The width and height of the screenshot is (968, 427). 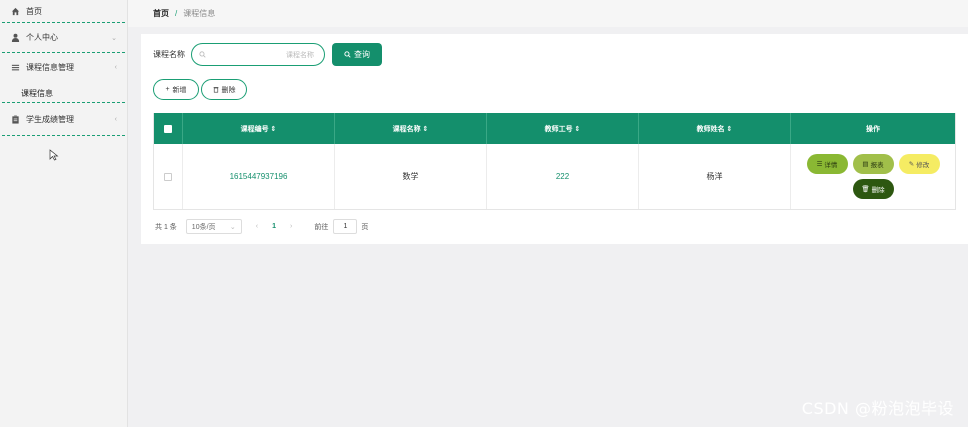 I want to click on prev-page-button: ‹, so click(x=257, y=226).